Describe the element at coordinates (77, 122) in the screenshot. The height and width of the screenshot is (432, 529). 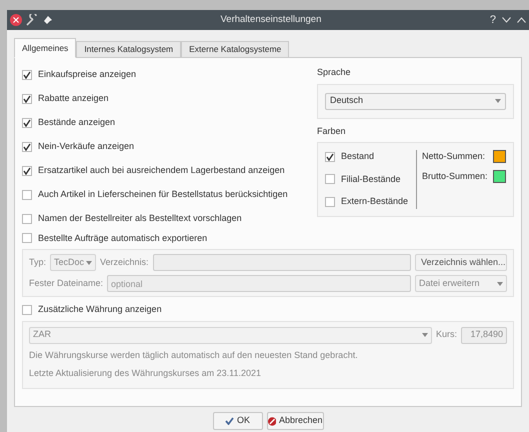
I see `checkbox-label: Bestände anzeigen` at that location.